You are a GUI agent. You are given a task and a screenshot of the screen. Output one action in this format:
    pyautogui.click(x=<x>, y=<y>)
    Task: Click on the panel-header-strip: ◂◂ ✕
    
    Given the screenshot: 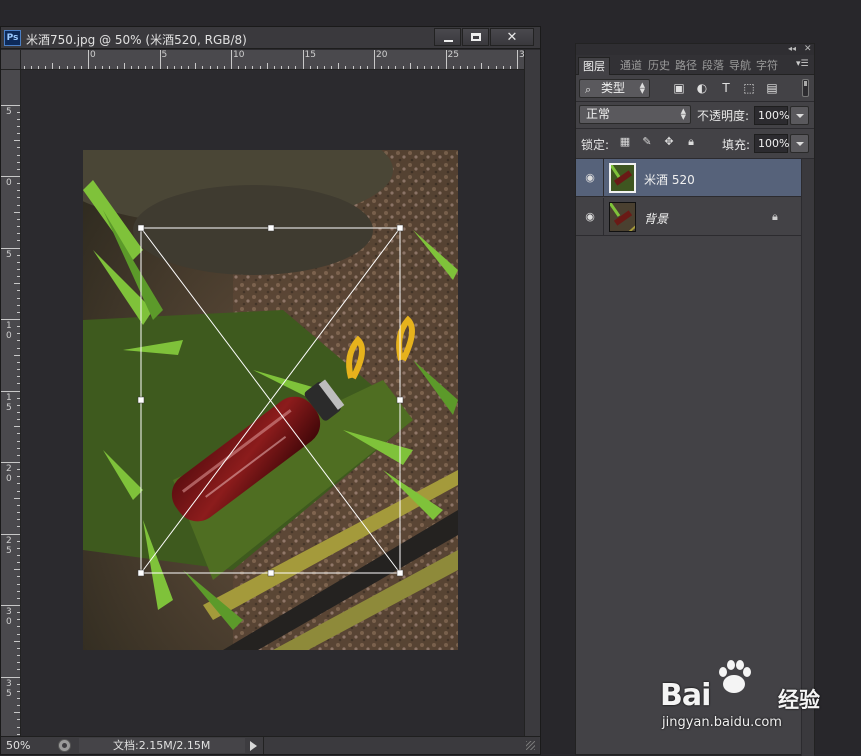 What is the action you would take?
    pyautogui.click(x=695, y=49)
    